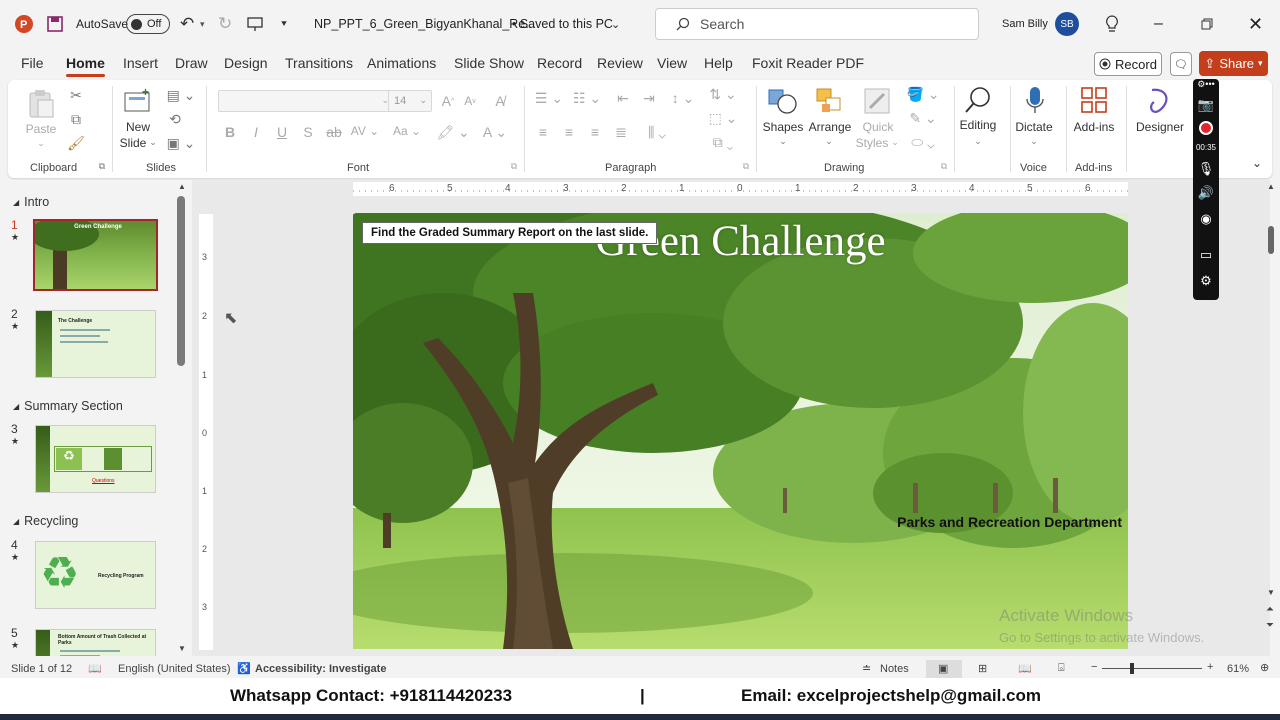 This screenshot has width=1280, height=720. What do you see at coordinates (1025, 668) in the screenshot?
I see `reading-view-icon: 📖` at bounding box center [1025, 668].